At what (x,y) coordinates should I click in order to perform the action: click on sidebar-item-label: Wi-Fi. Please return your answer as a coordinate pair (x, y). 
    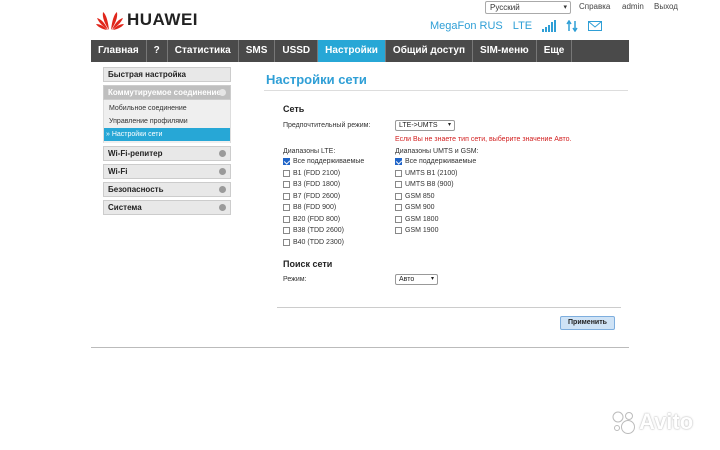
    Looking at the image, I should click on (118, 171).